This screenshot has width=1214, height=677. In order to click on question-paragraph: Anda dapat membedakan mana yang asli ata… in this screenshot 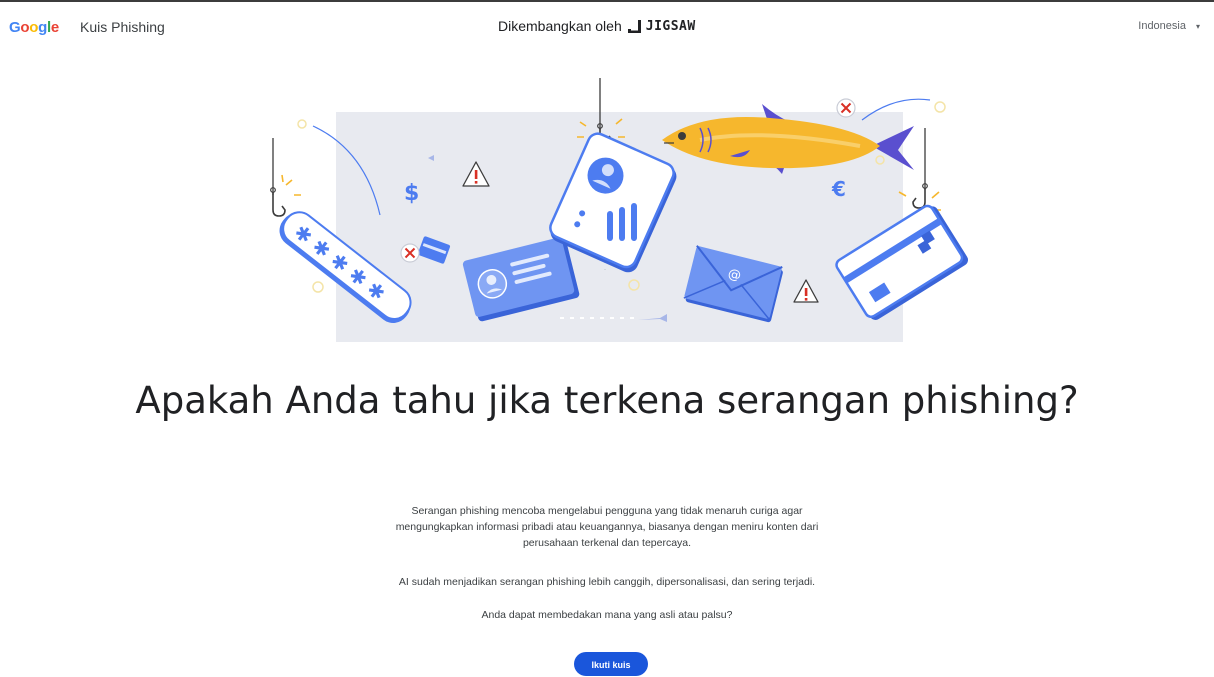, I will do `click(607, 615)`.